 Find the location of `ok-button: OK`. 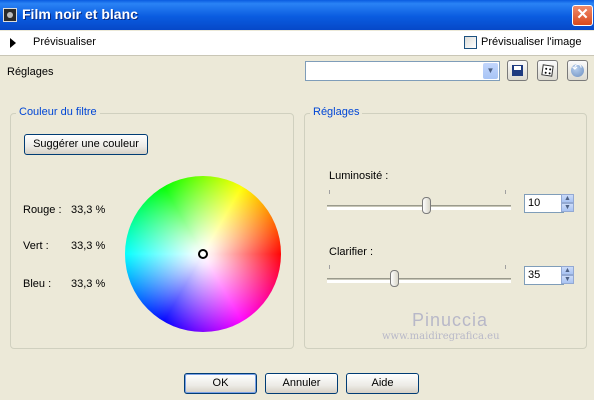

ok-button: OK is located at coordinates (220, 383).